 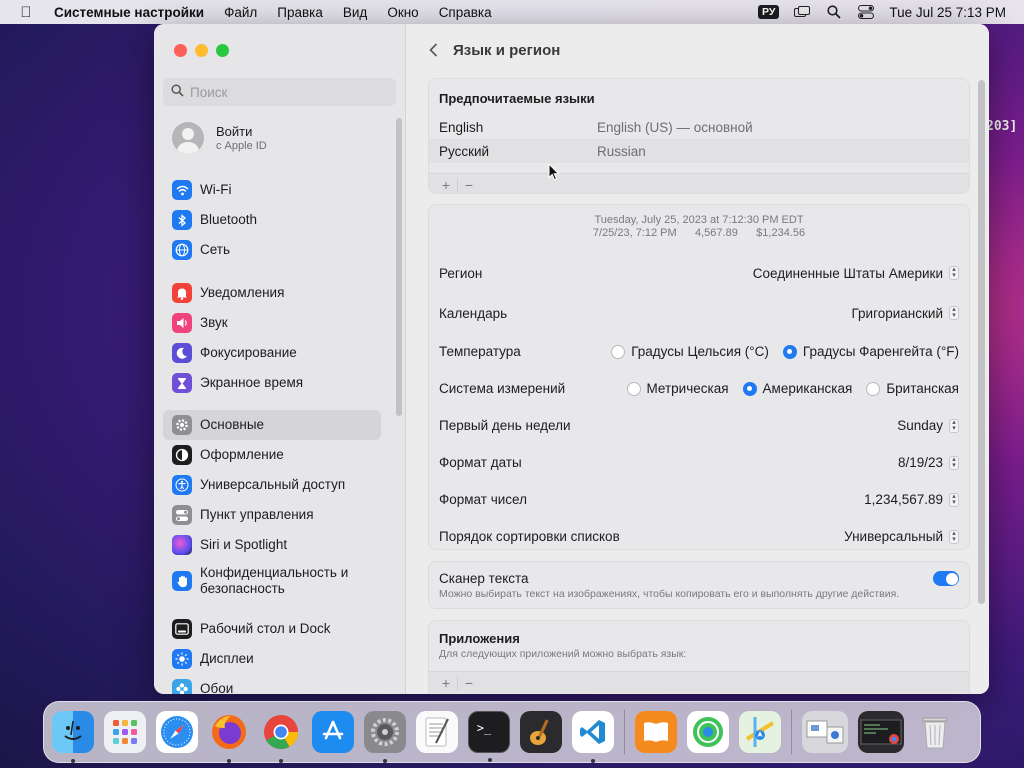 I want to click on number-format-label: Формат чисел, so click(x=483, y=499).